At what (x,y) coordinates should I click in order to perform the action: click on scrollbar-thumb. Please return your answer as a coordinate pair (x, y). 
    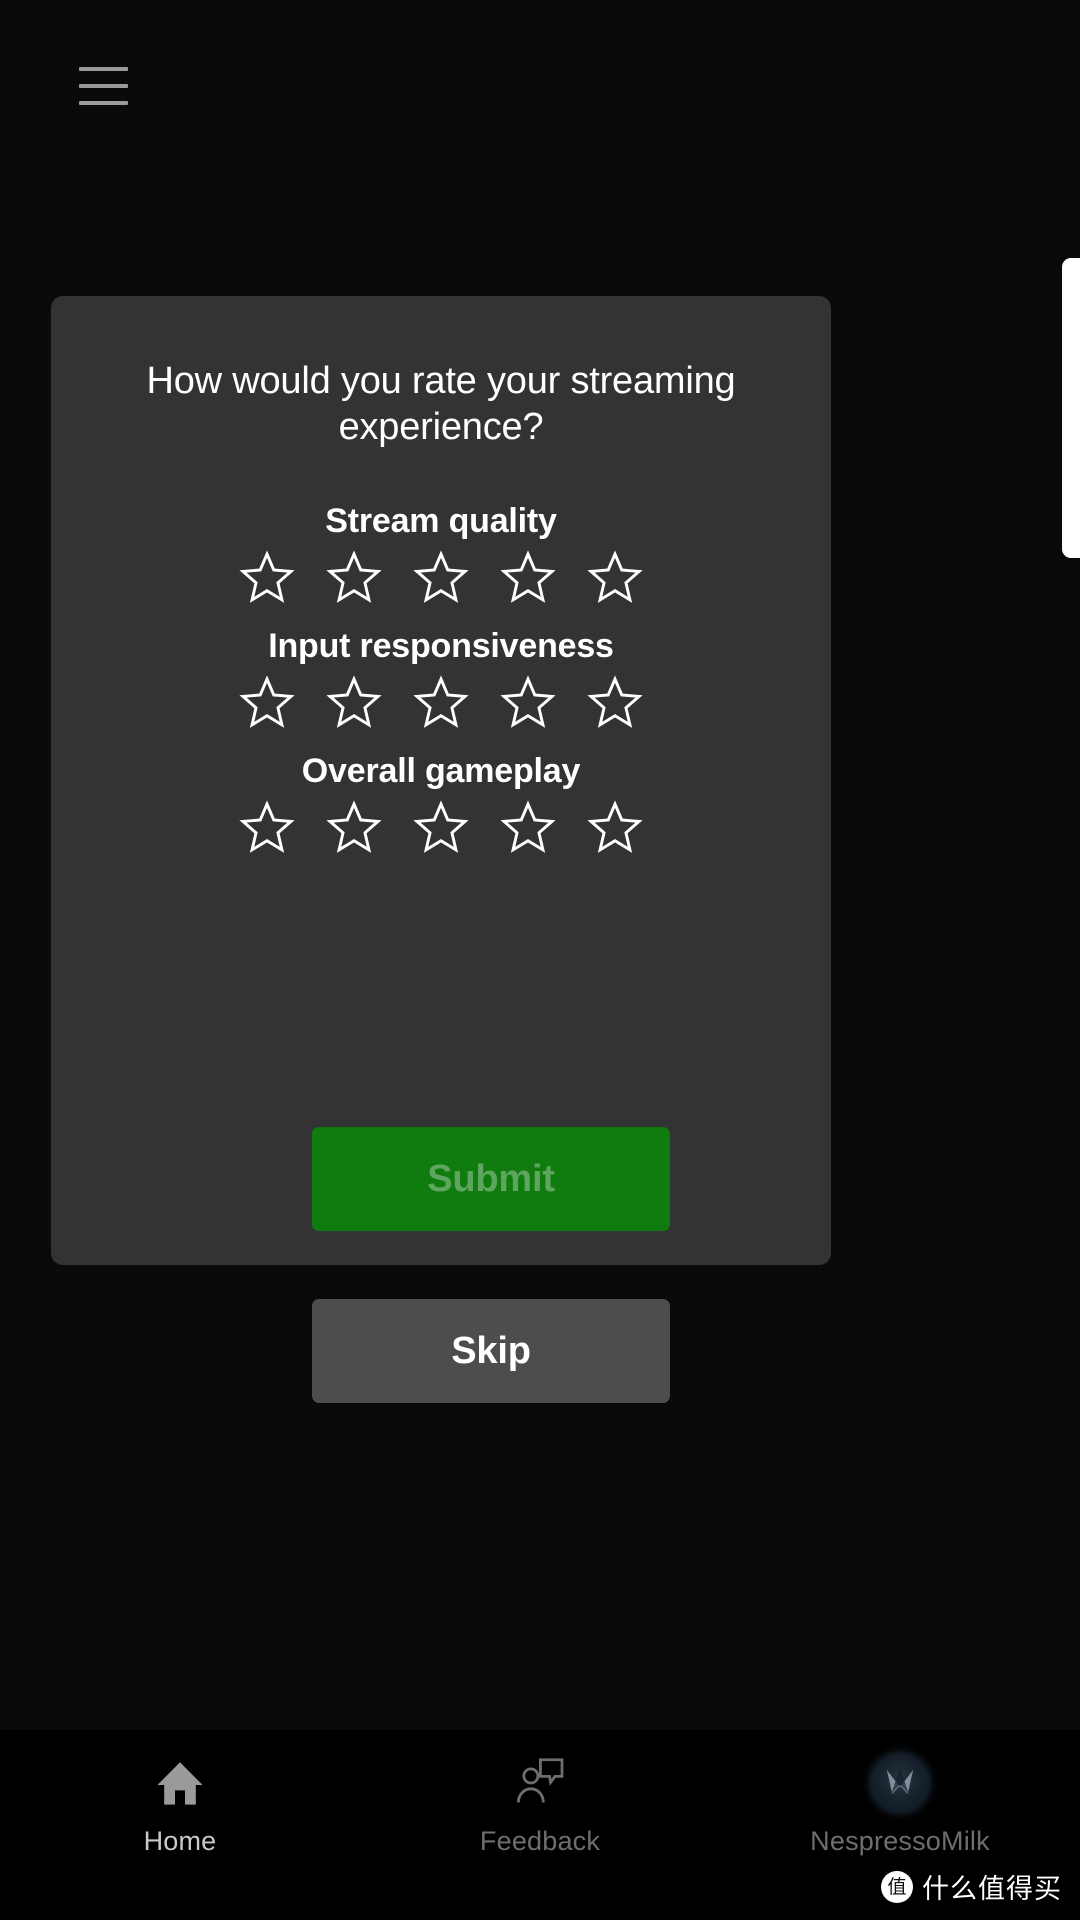
    Looking at the image, I should click on (1071, 408).